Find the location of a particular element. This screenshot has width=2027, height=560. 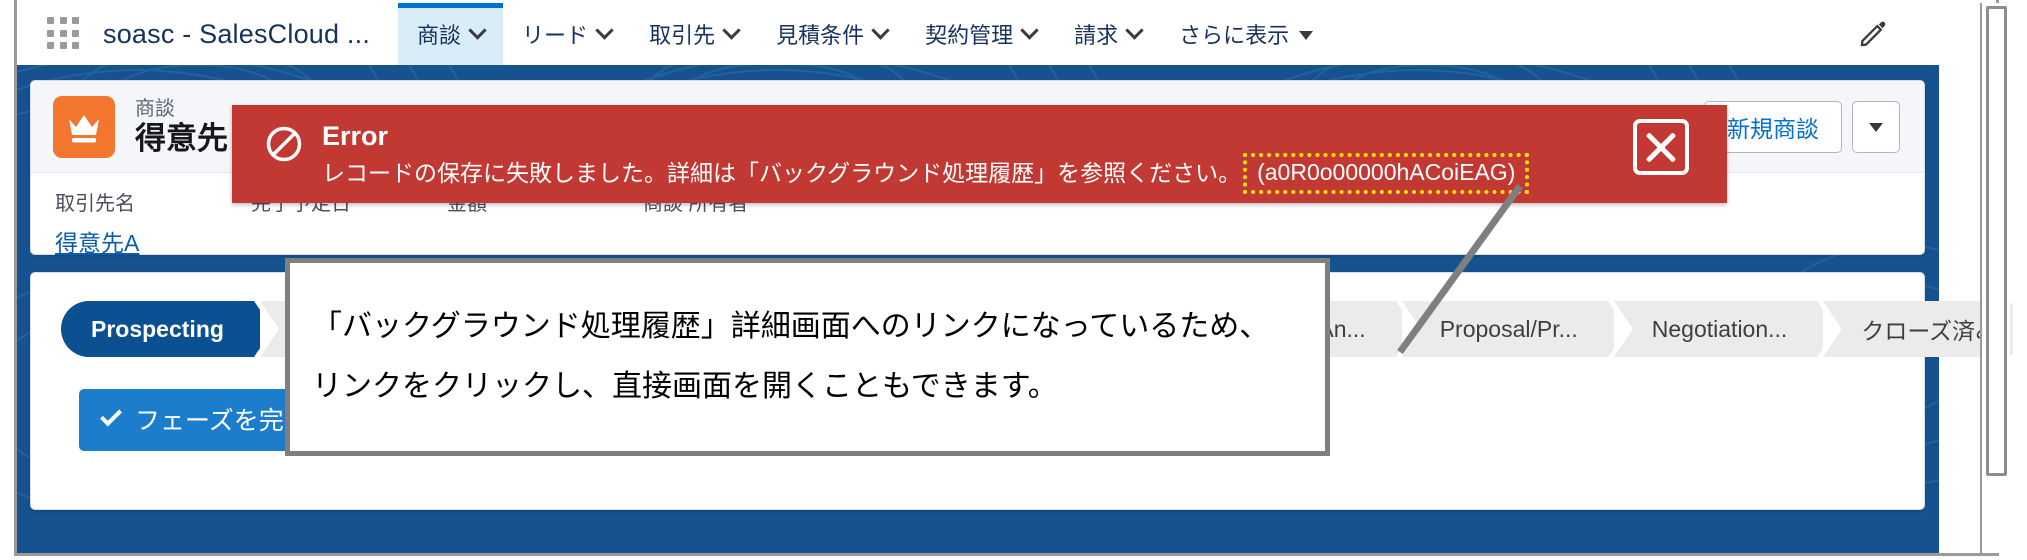

record-actions: 新規商談 is located at coordinates (1802, 126).